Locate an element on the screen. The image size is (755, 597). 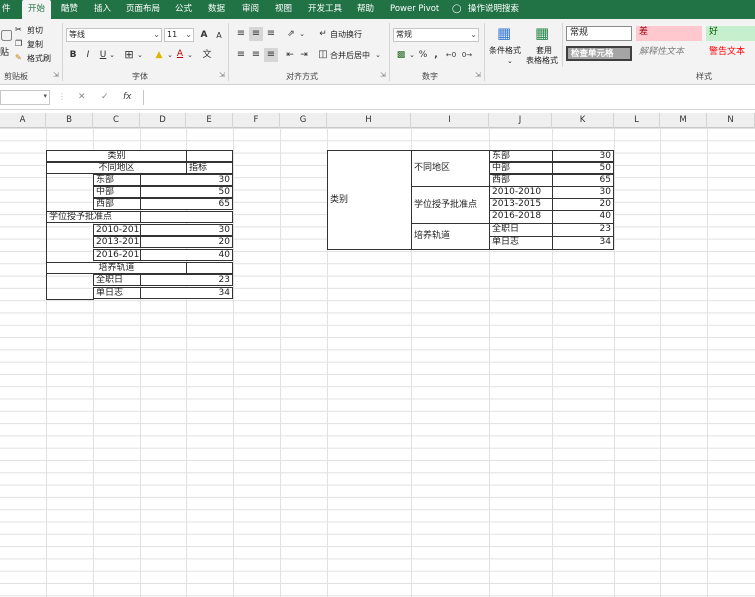
align-right-icon: ≡ is located at coordinates (271, 55).